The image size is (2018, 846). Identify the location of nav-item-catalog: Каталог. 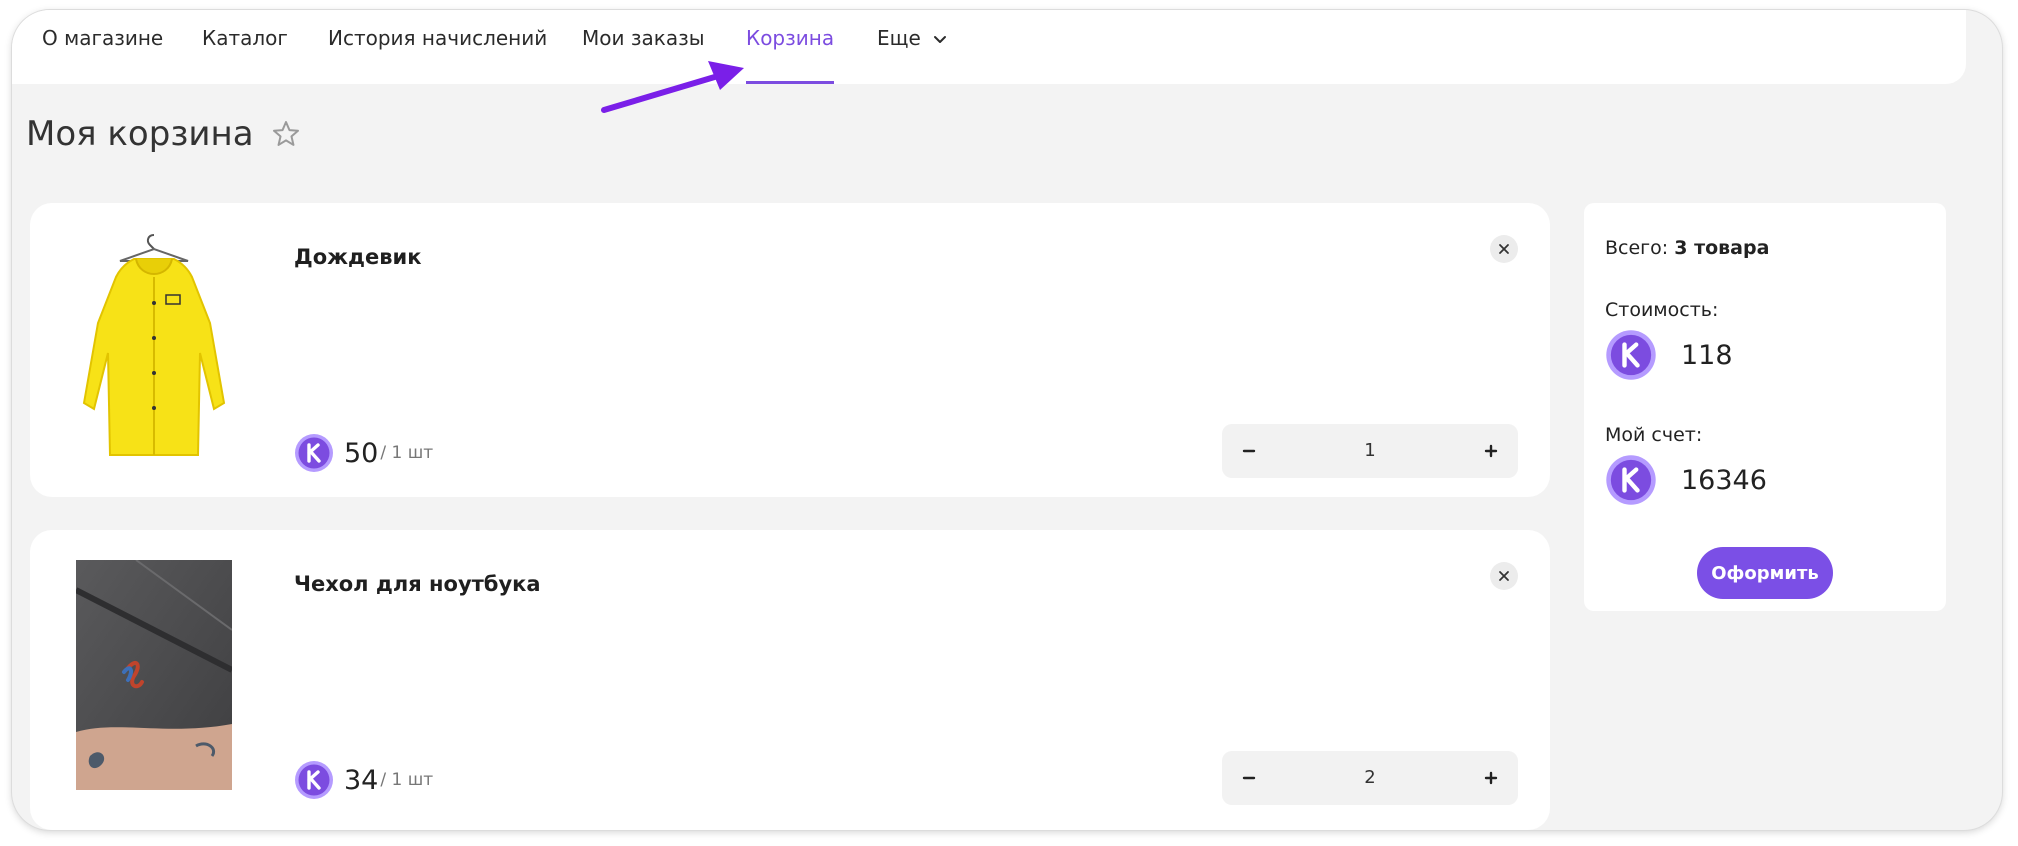
(245, 47).